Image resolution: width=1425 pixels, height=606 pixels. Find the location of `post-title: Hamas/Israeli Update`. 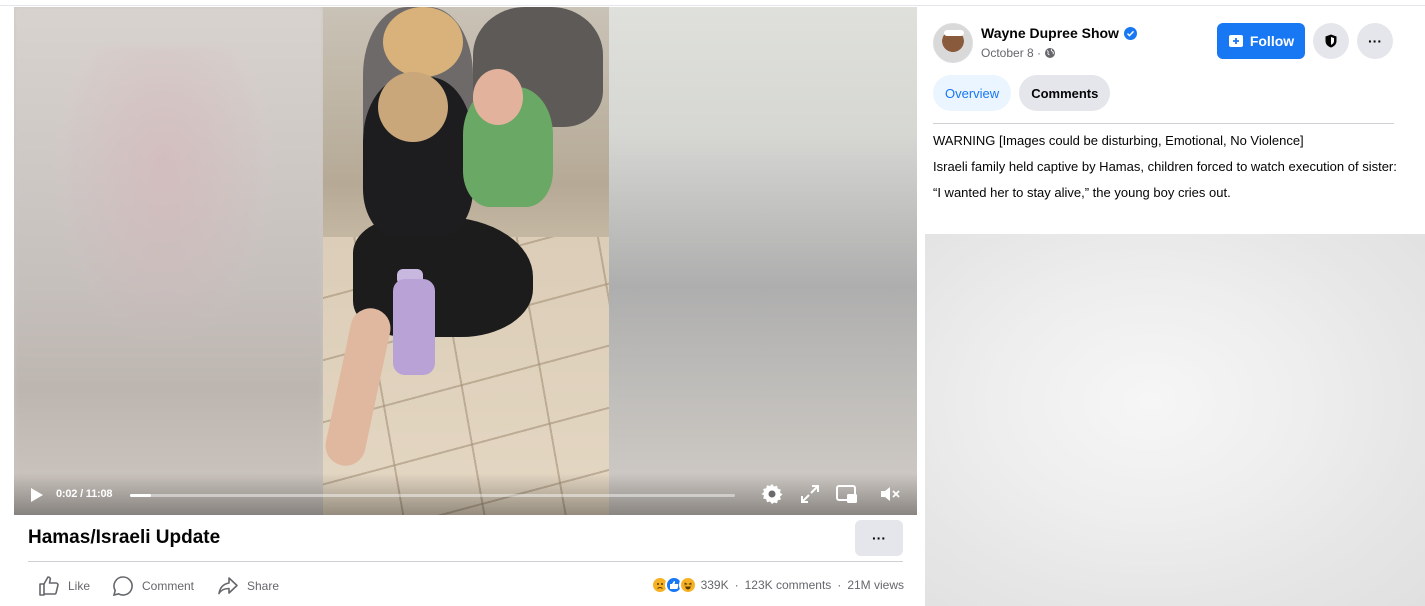

post-title: Hamas/Israeli Update is located at coordinates (124, 537).